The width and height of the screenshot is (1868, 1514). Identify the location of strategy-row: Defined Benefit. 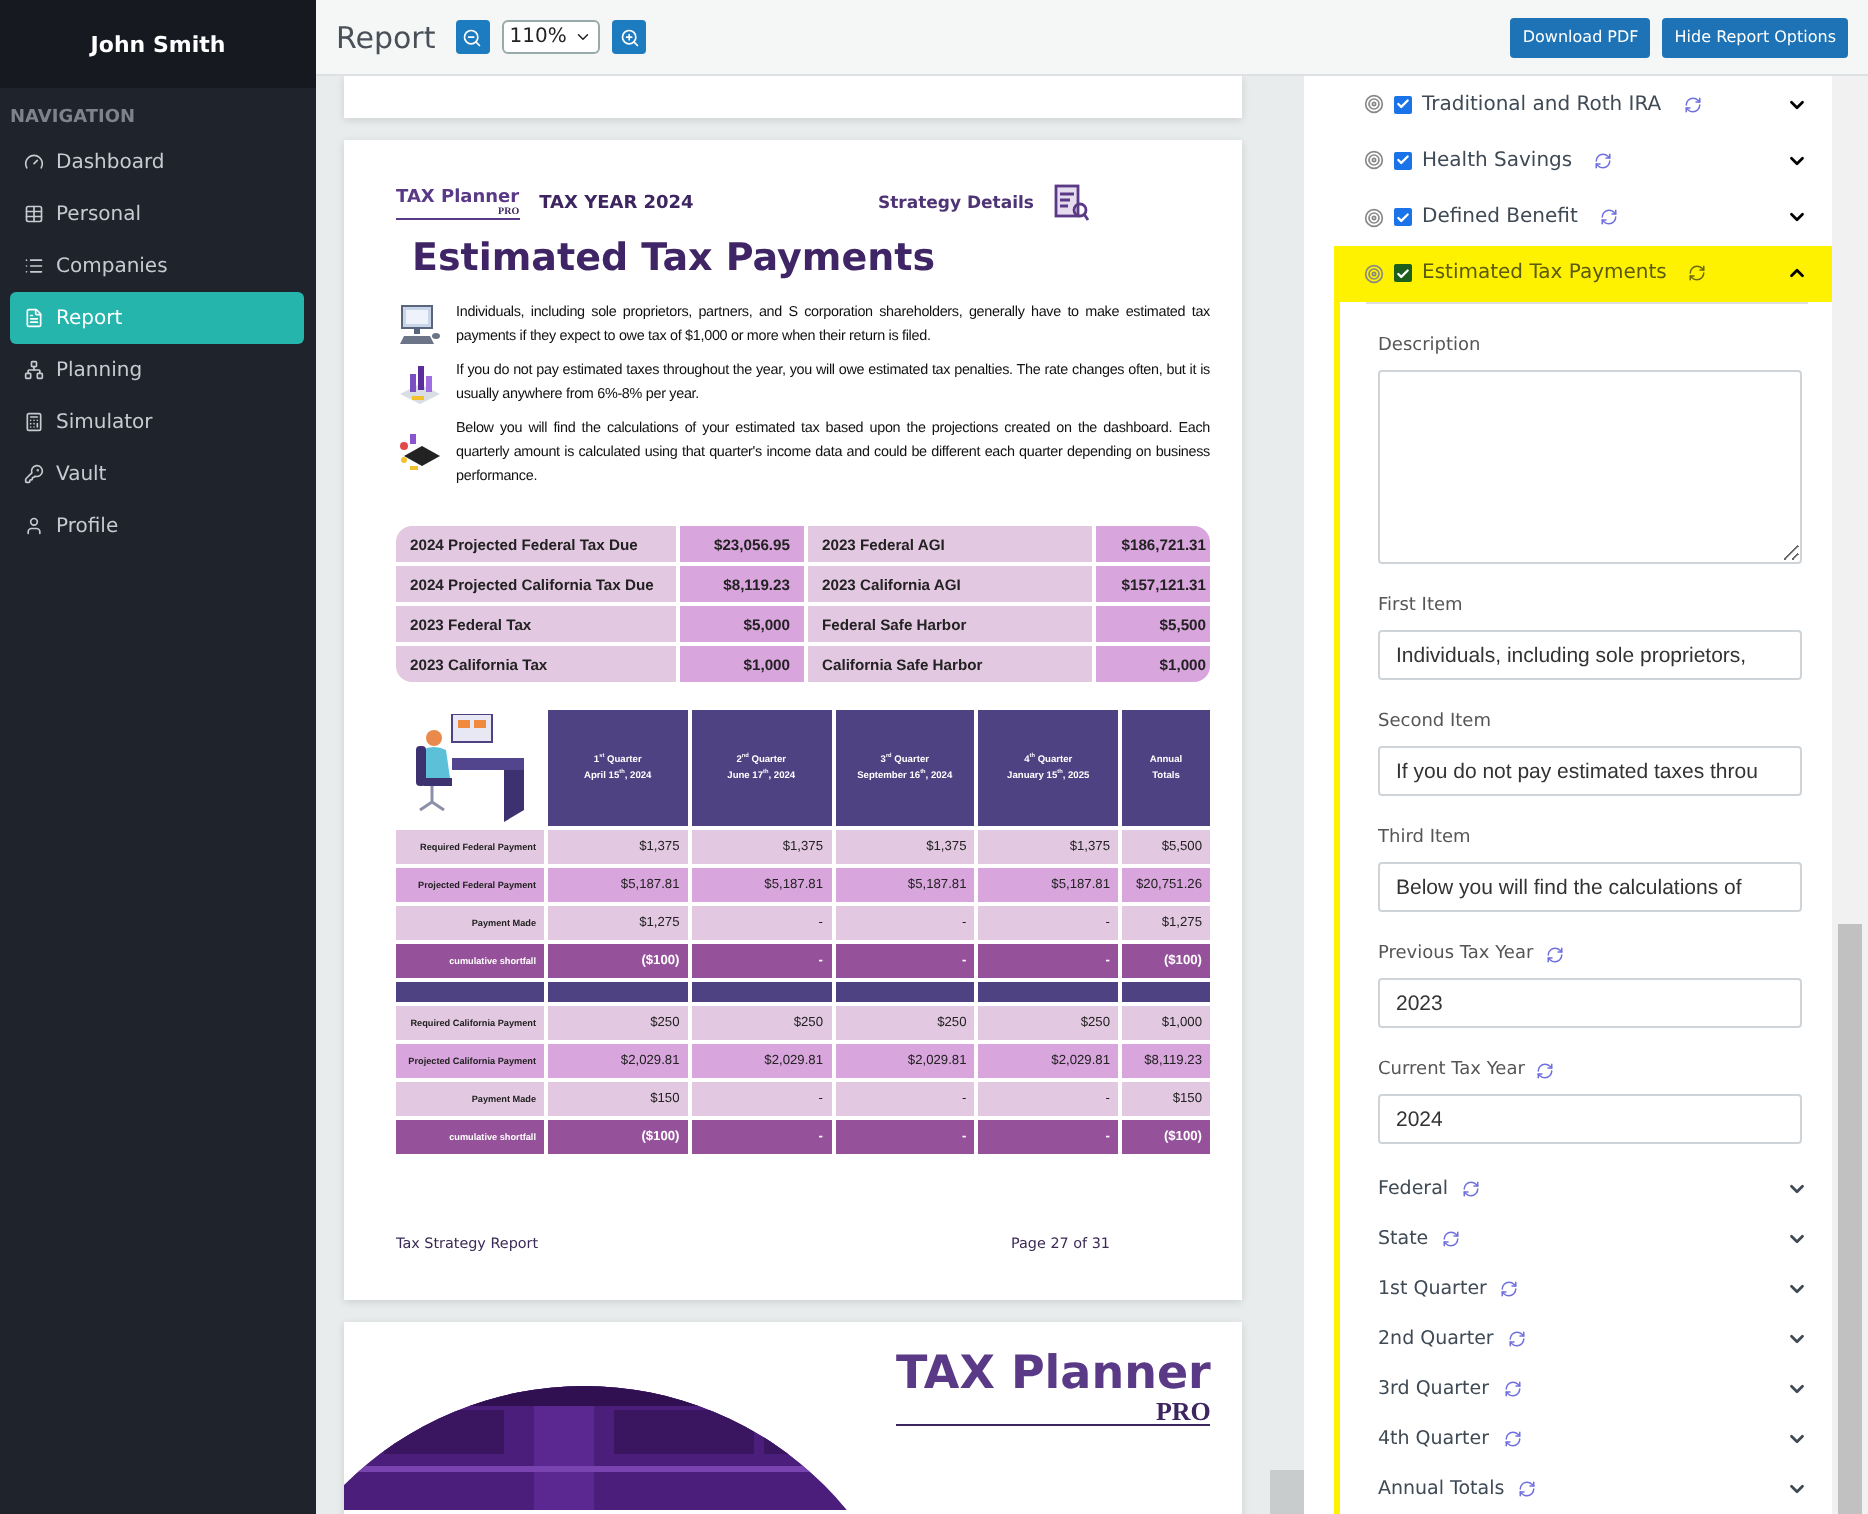
(1583, 217).